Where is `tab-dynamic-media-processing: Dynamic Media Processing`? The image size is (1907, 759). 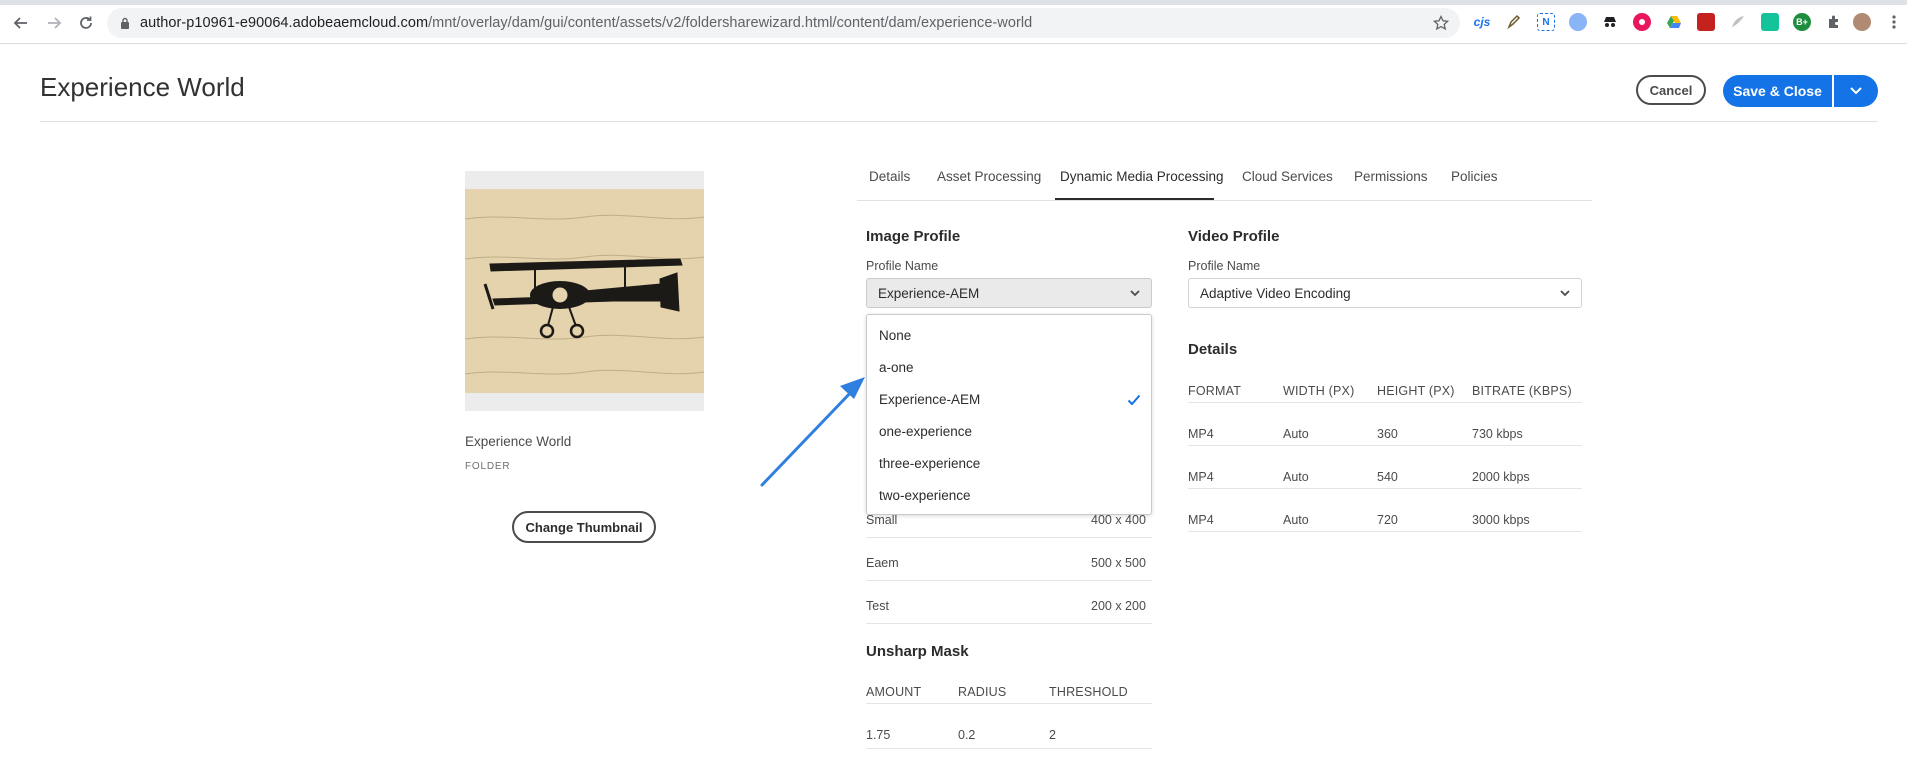 tab-dynamic-media-processing: Dynamic Media Processing is located at coordinates (1142, 176).